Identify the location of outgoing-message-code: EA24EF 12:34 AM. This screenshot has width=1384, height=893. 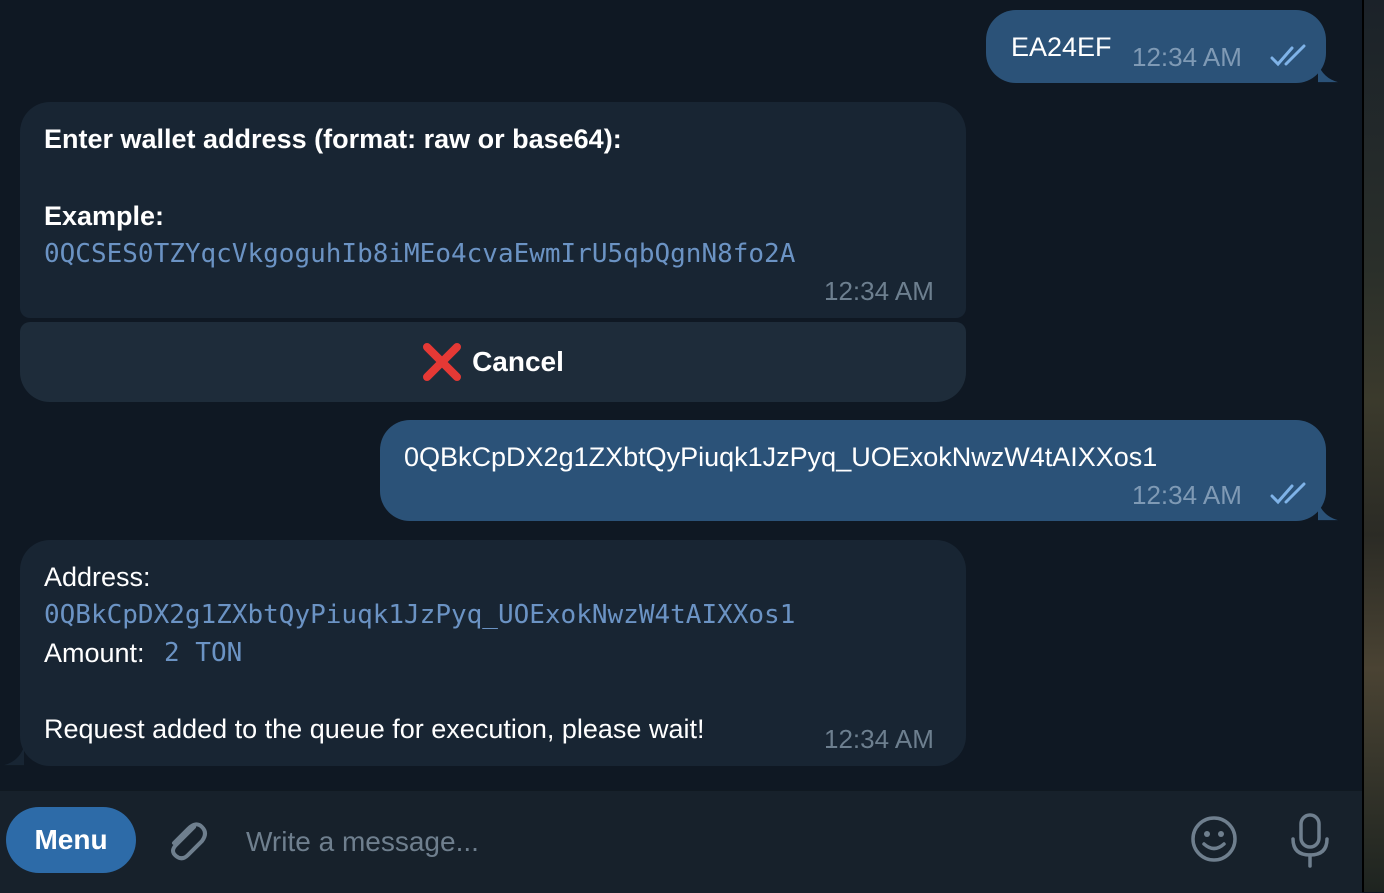
(1156, 46).